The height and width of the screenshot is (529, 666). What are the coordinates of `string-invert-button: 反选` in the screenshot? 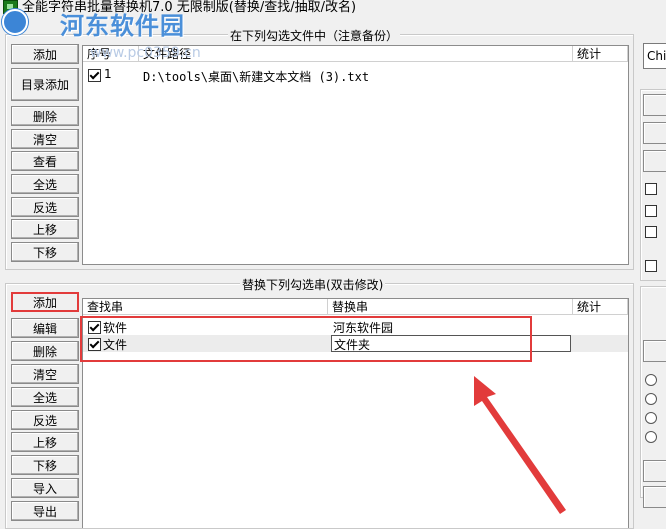 It's located at (45, 420).